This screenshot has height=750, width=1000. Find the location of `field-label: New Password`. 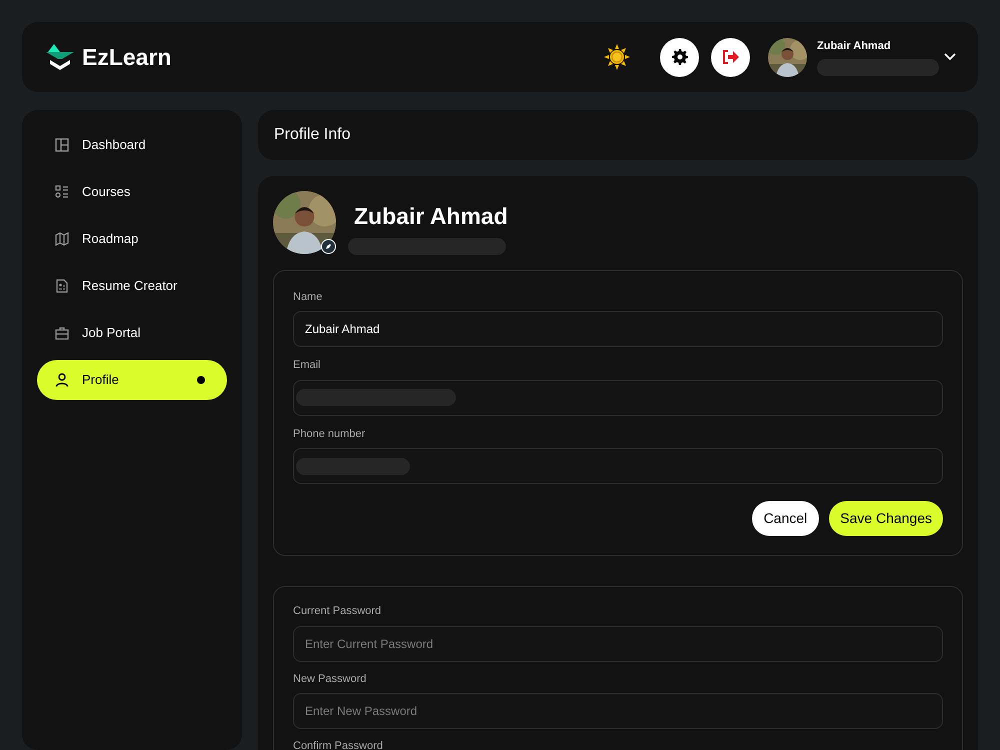

field-label: New Password is located at coordinates (330, 679).